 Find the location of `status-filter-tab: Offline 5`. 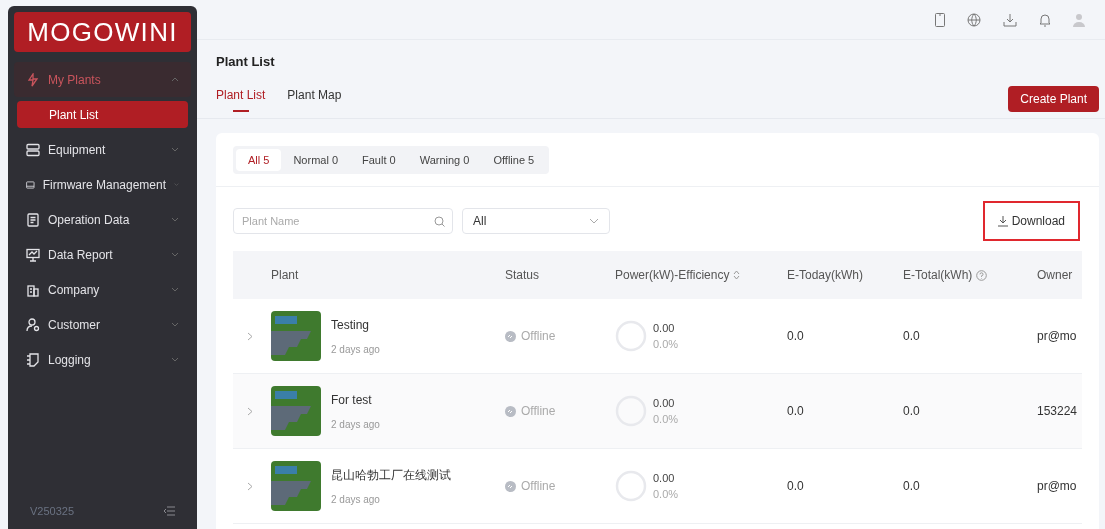

status-filter-tab: Offline 5 is located at coordinates (514, 160).